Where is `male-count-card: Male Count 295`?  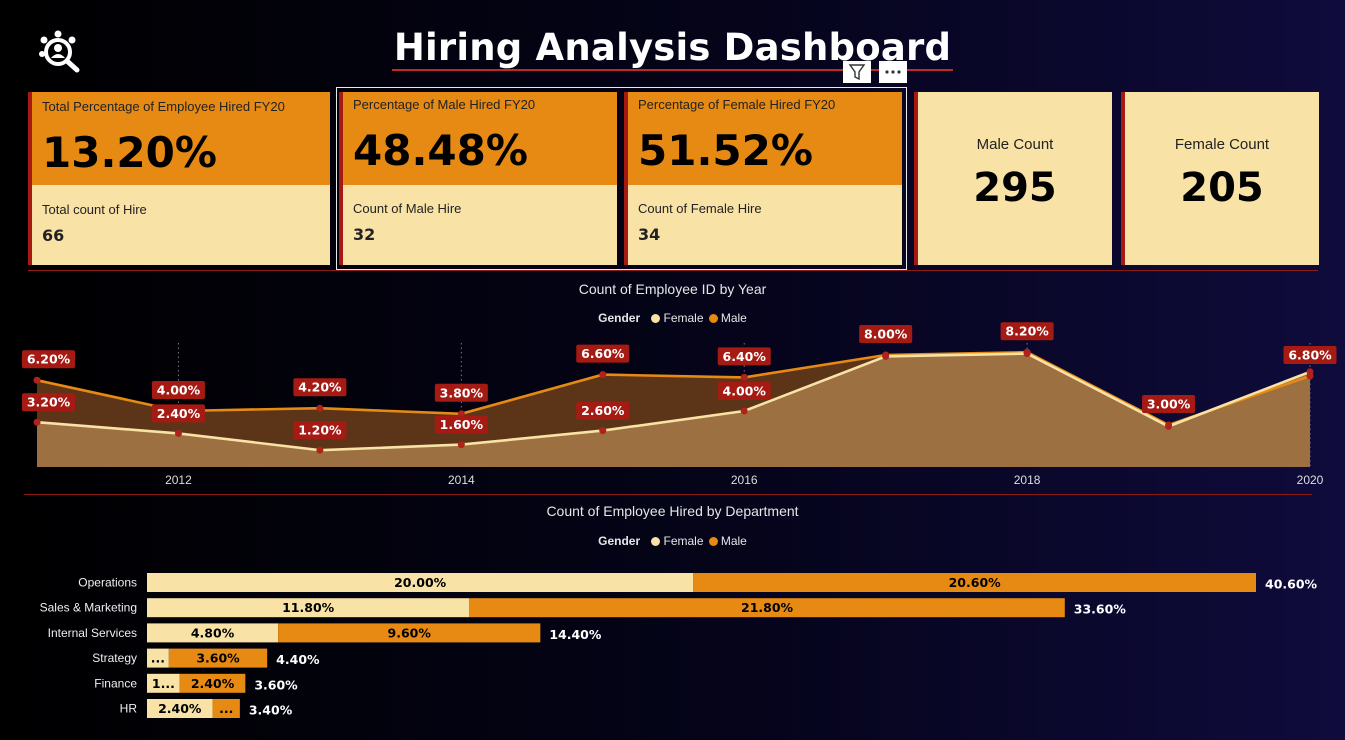 male-count-card: Male Count 295 is located at coordinates (1013, 178).